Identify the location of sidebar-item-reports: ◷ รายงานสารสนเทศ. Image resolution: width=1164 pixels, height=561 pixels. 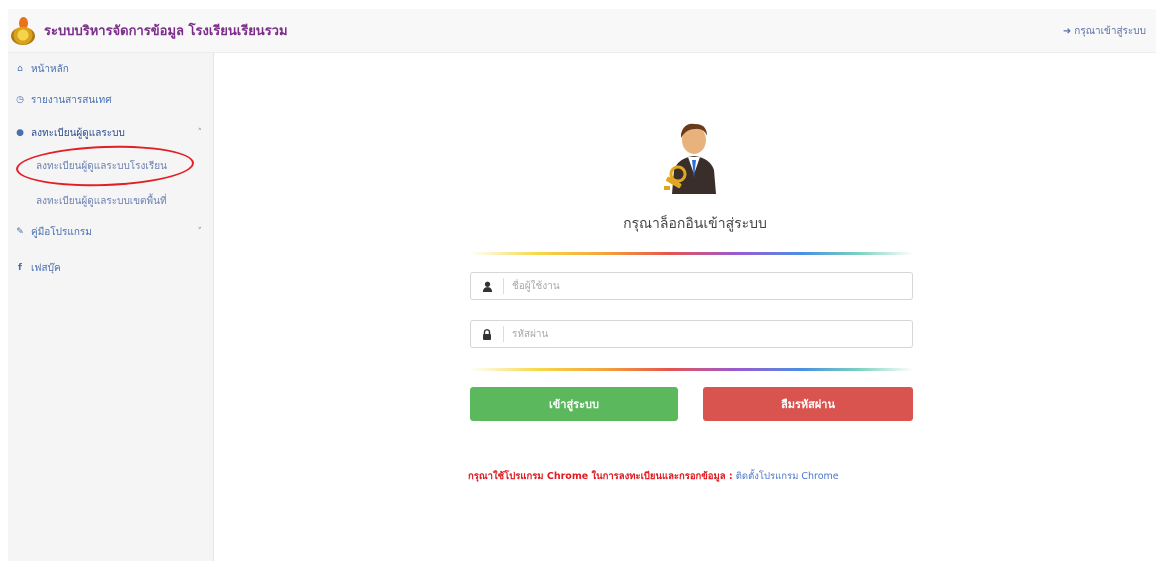
(111, 100).